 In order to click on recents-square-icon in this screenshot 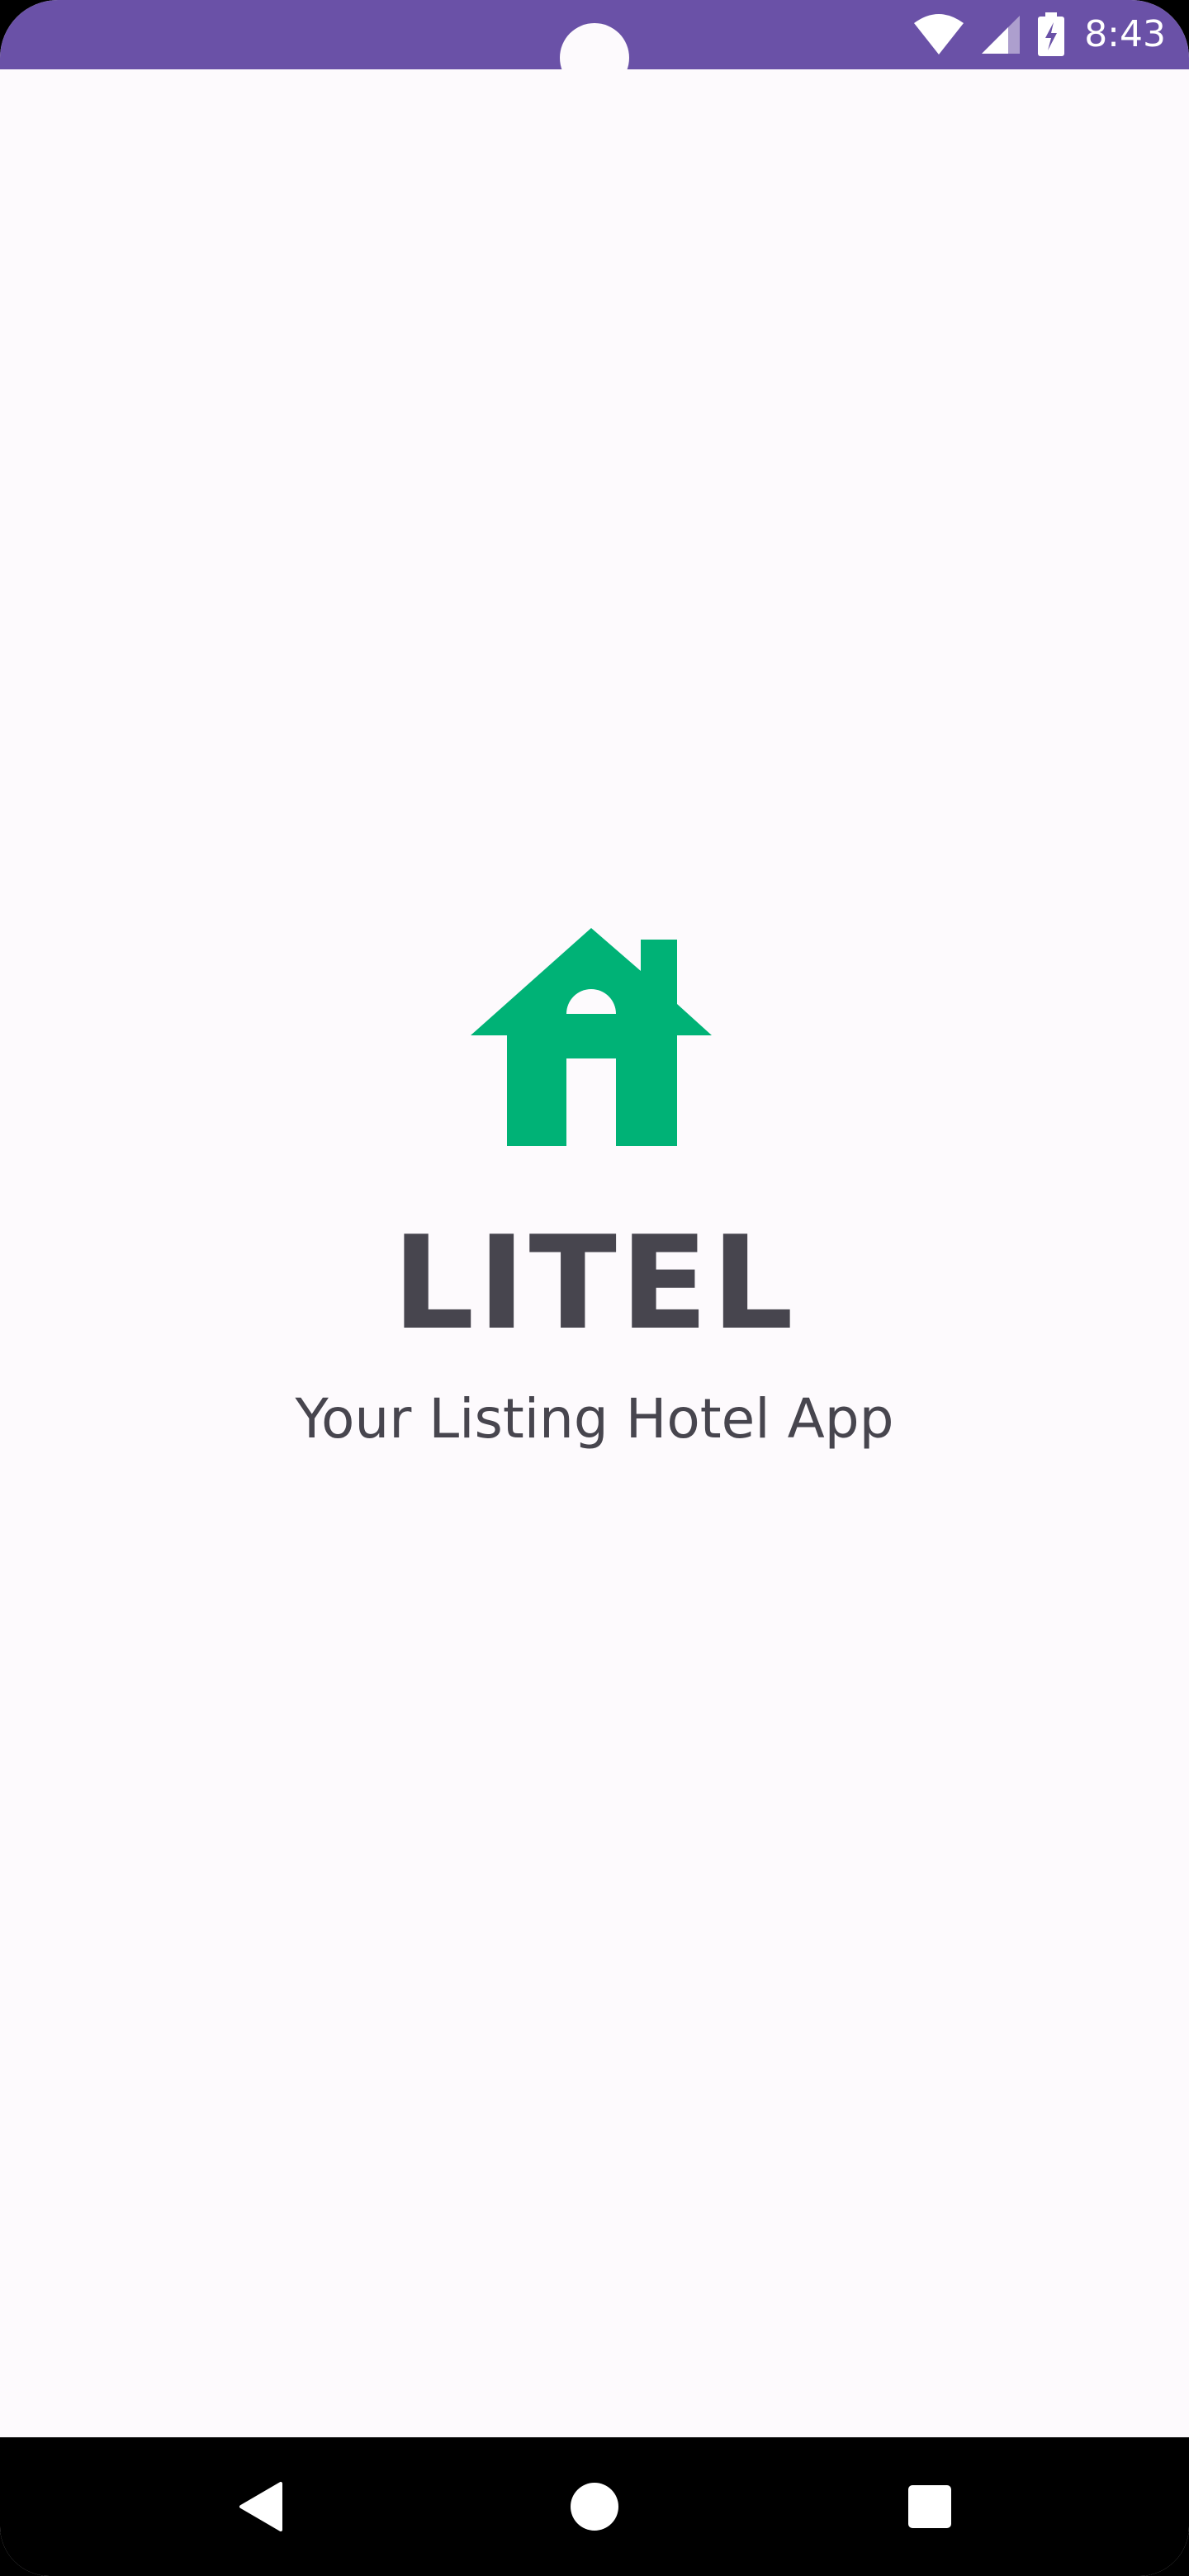, I will do `click(929, 2506)`.